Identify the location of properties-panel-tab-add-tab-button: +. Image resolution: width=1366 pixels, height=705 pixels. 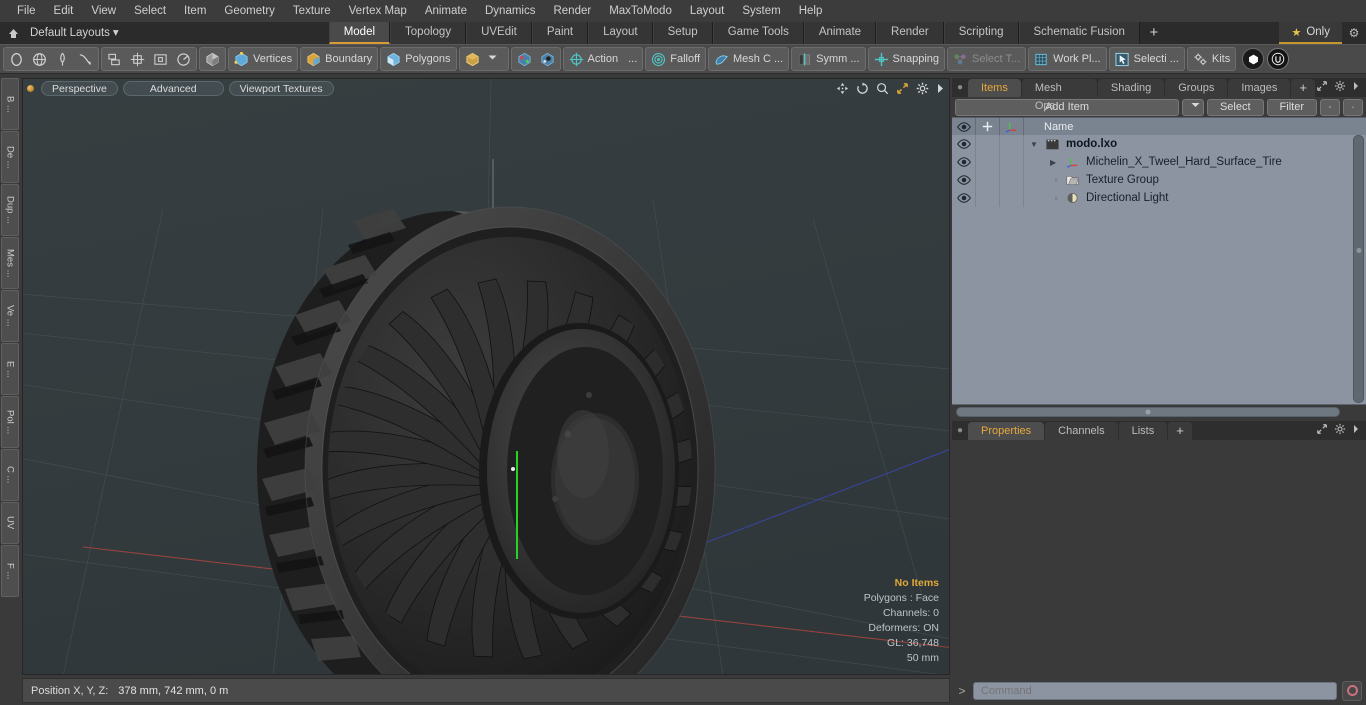
(1180, 431).